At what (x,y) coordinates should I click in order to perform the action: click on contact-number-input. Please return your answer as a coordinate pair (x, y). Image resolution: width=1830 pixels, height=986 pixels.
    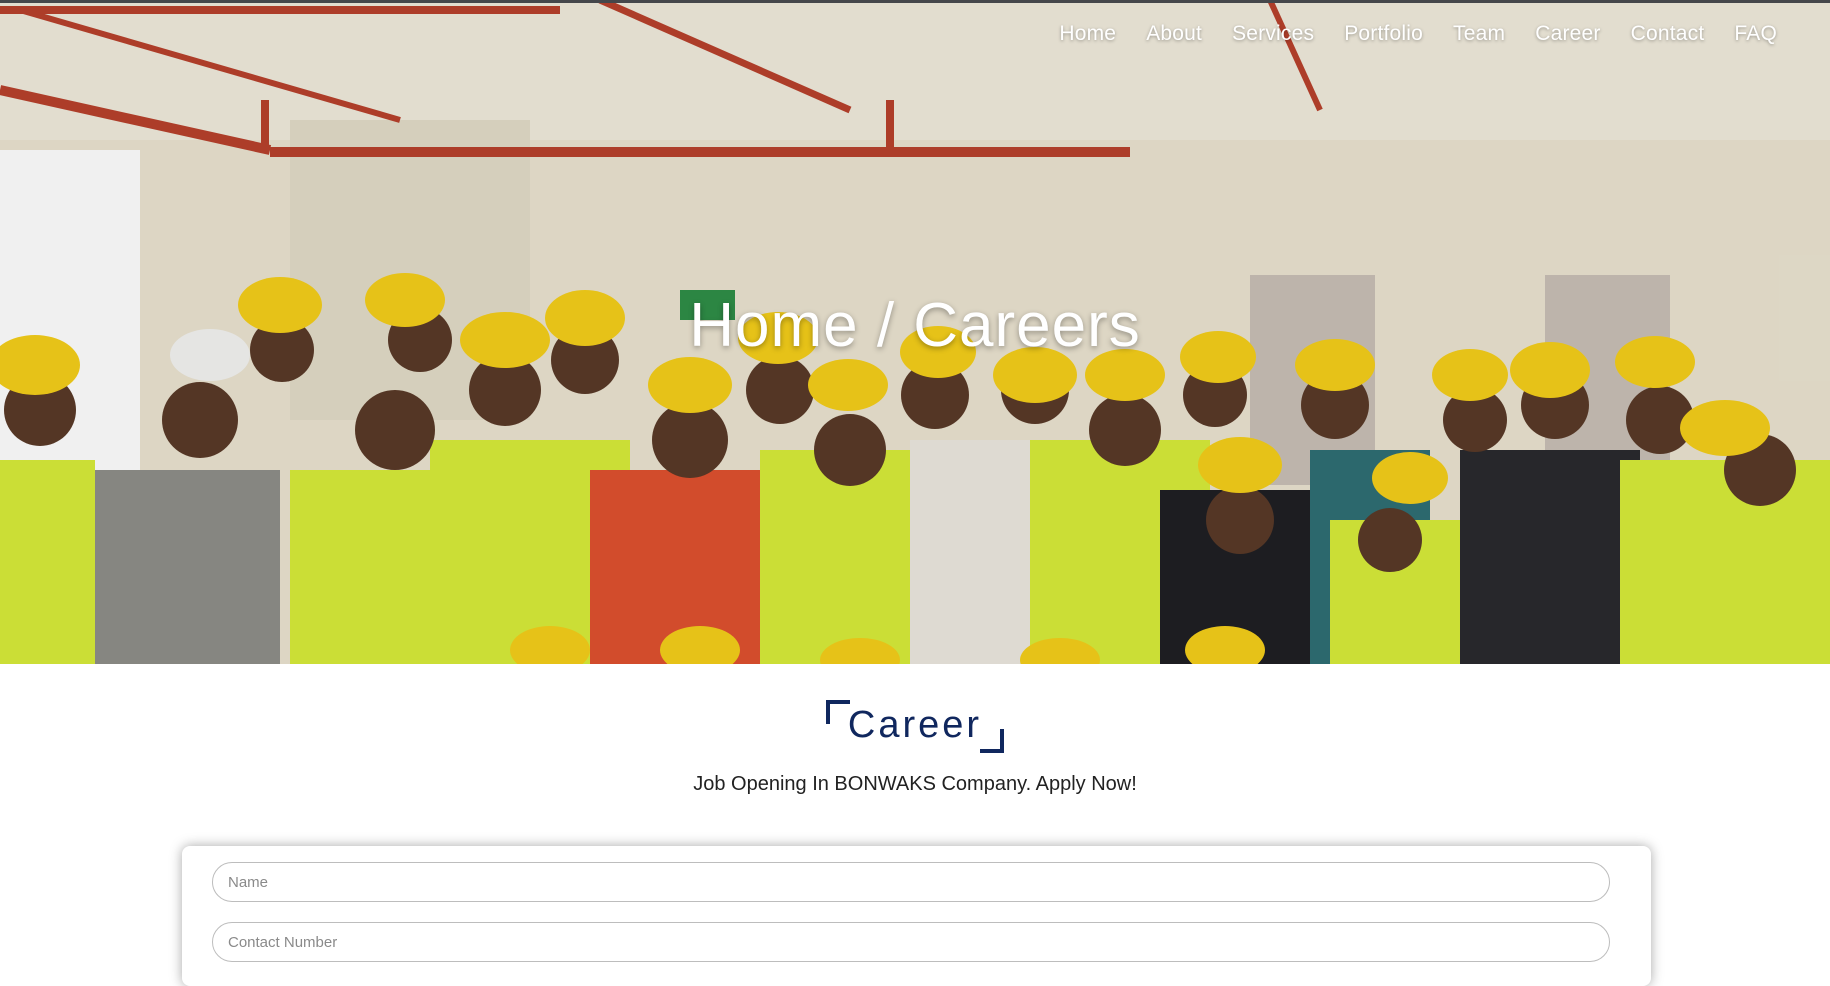
    Looking at the image, I should click on (911, 942).